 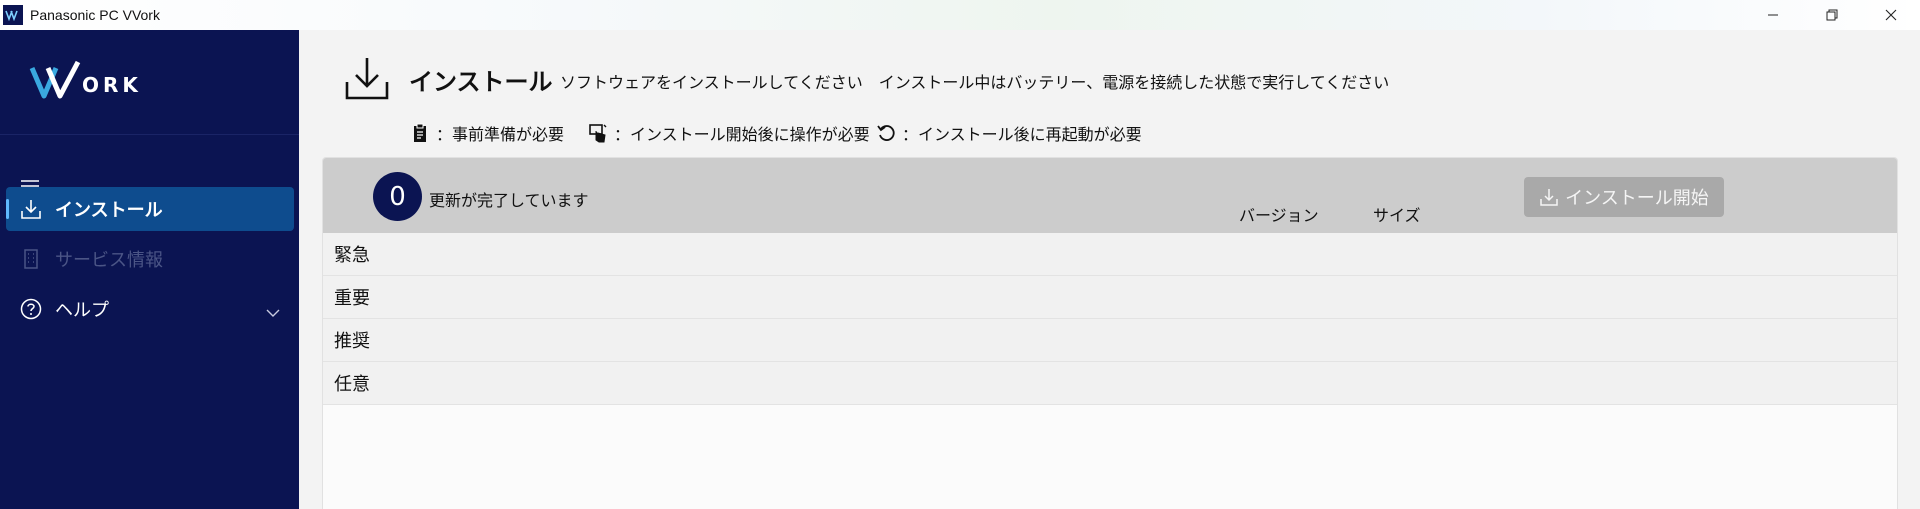 I want to click on column-header-size: サイズ, so click(x=1397, y=215).